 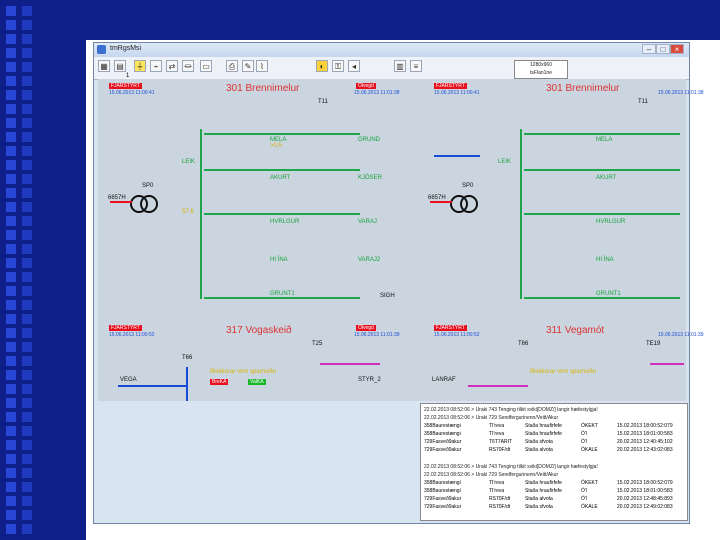 What do you see at coordinates (126, 48) in the screenshot?
I see `window-title: tmRgsMsi` at bounding box center [126, 48].